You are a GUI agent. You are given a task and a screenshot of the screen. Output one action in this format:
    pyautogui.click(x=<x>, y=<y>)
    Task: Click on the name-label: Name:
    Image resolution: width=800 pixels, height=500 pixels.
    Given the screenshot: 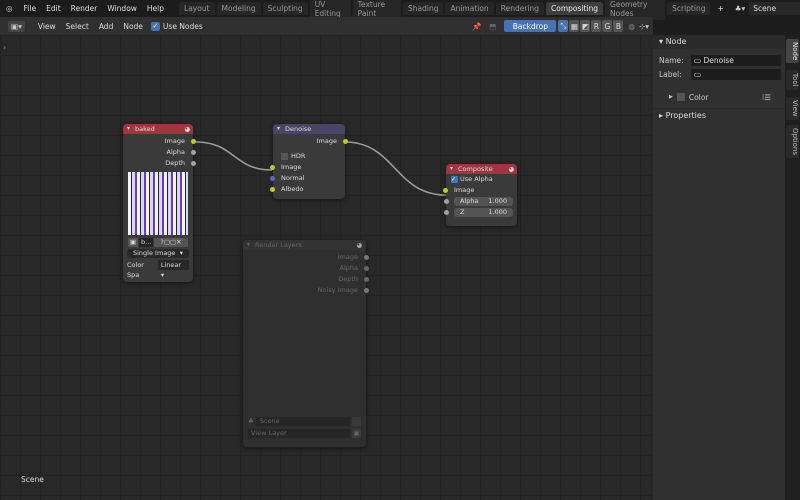 What is the action you would take?
    pyautogui.click(x=671, y=60)
    